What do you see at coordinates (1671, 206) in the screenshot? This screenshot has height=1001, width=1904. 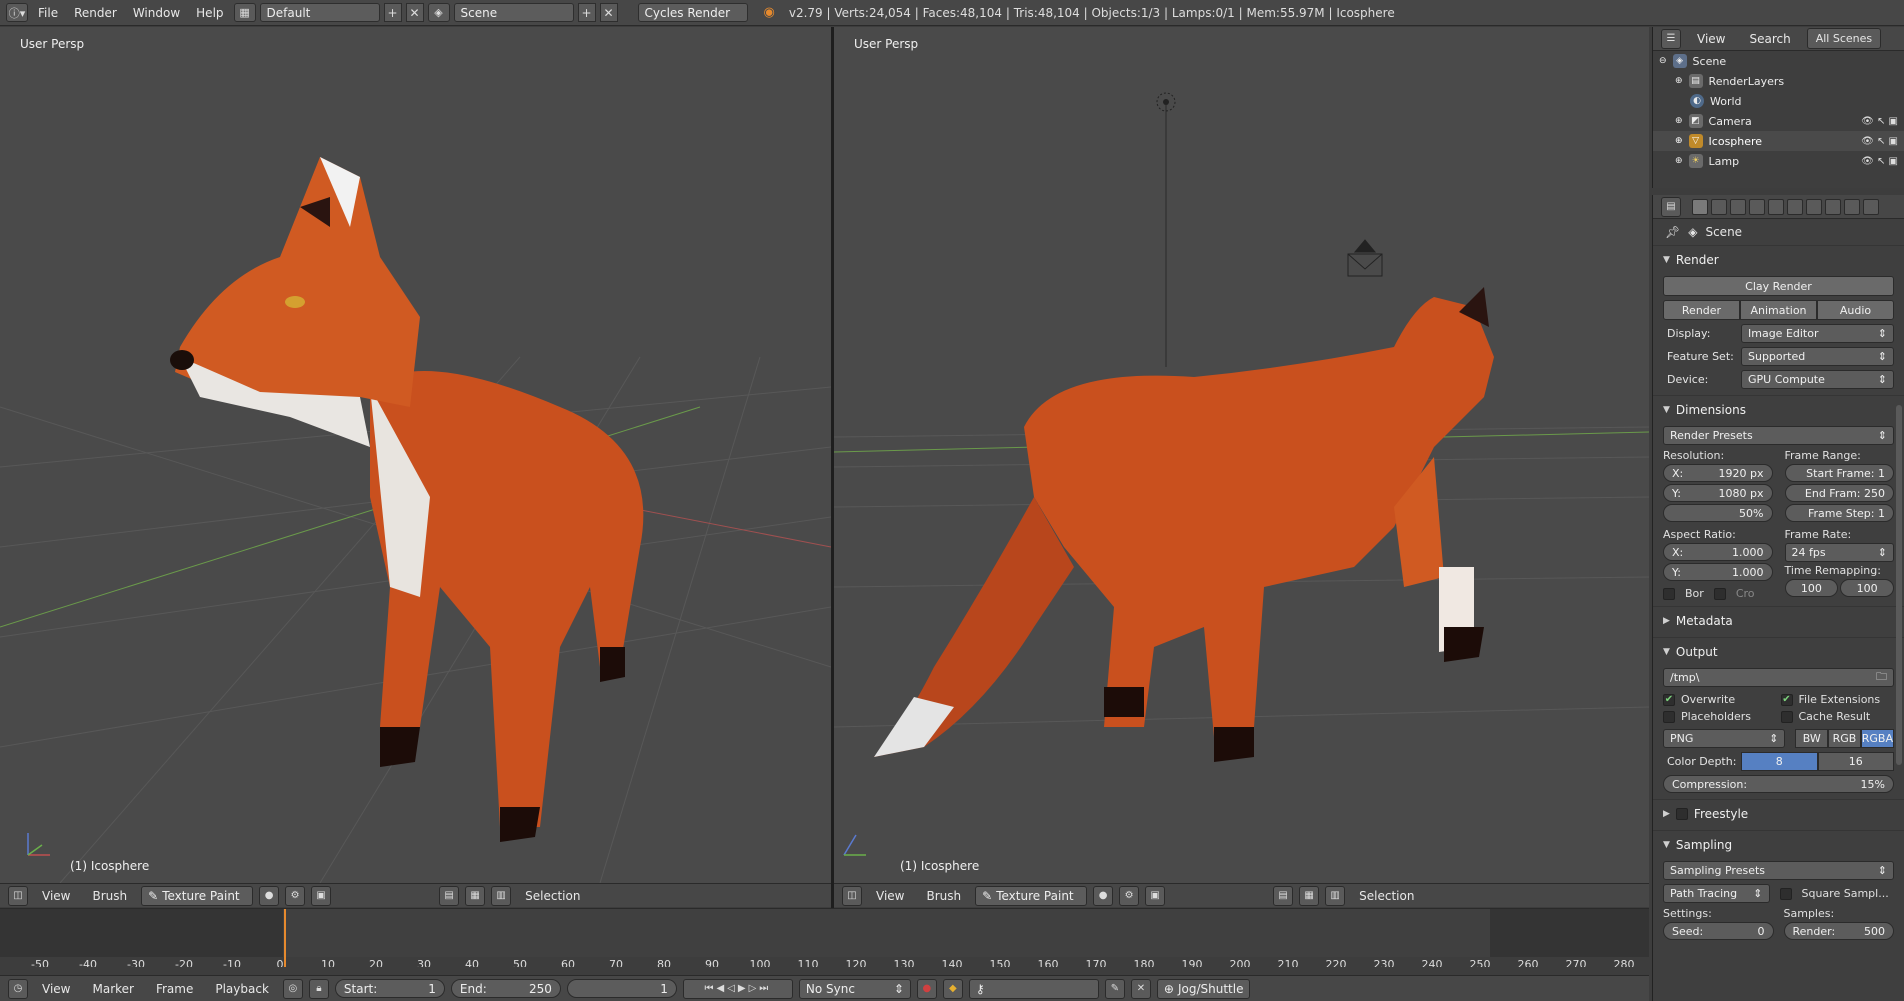 I see `properties-editor-icon: ▤` at bounding box center [1671, 206].